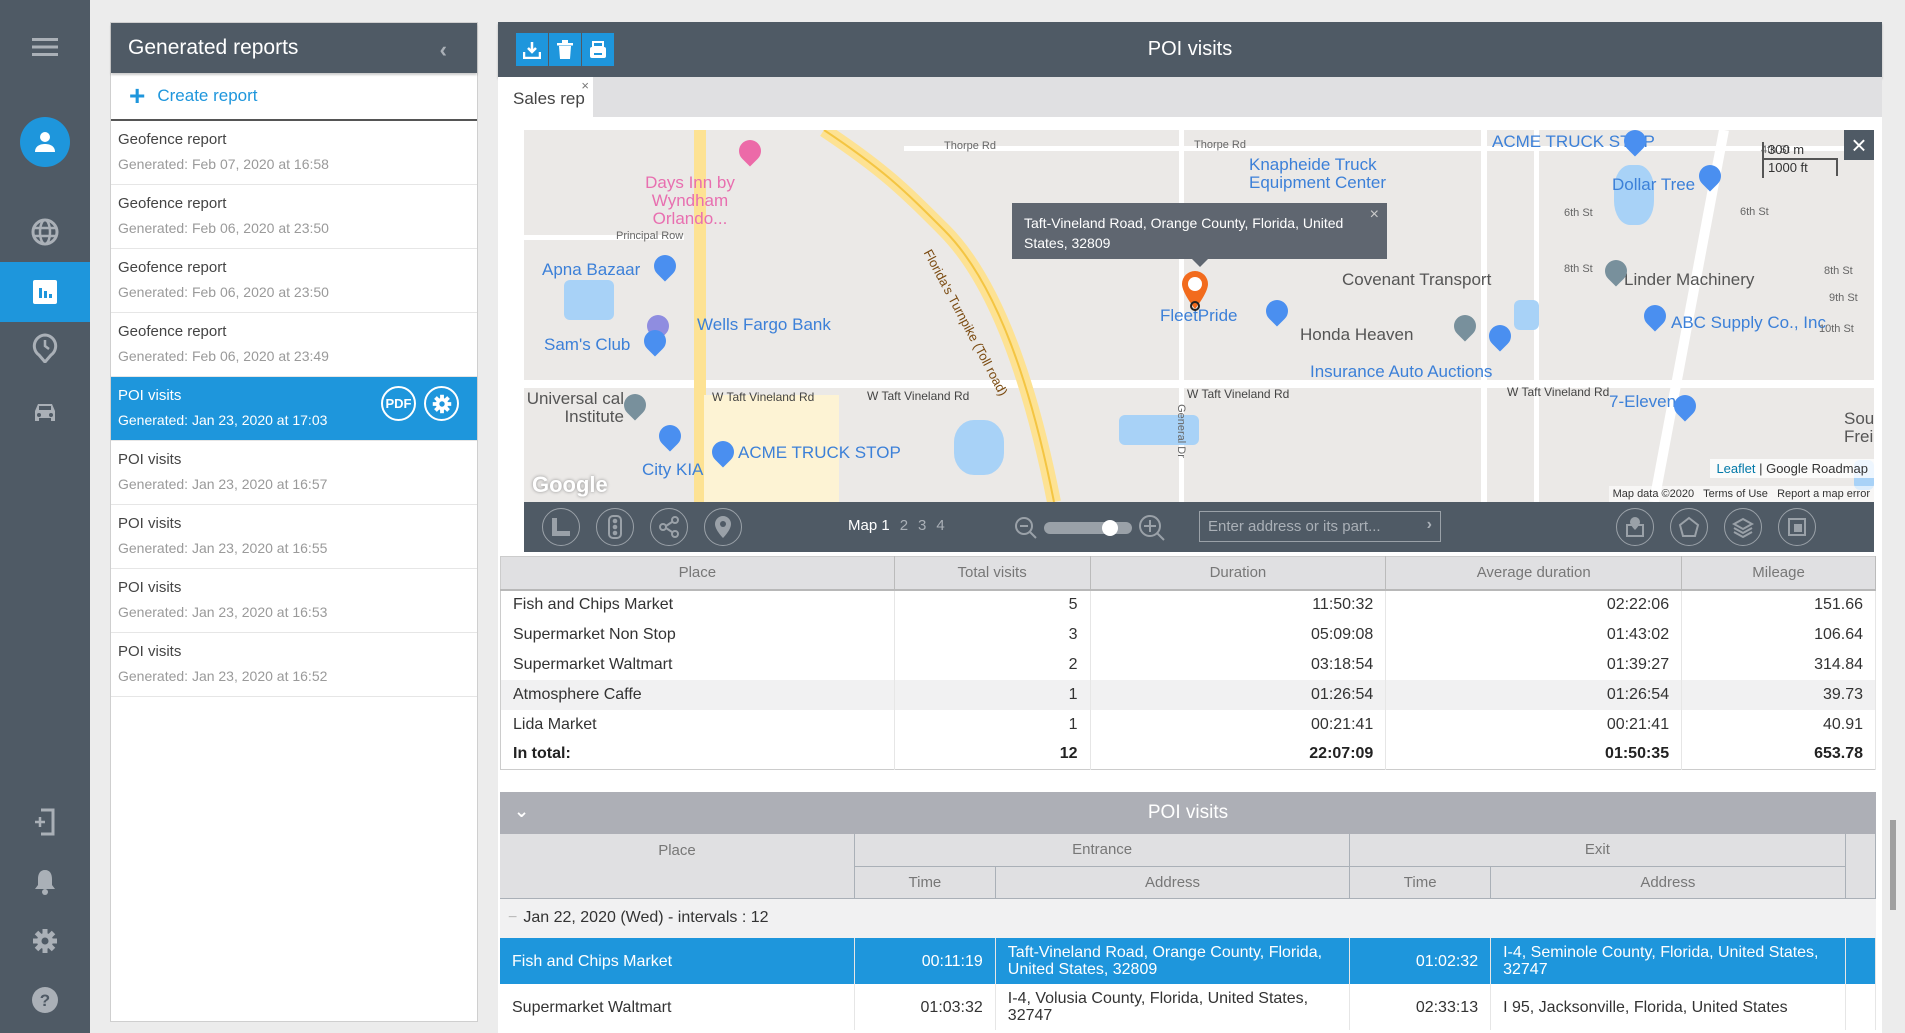  What do you see at coordinates (1026, 528) in the screenshot?
I see `zoom-out-icon` at bounding box center [1026, 528].